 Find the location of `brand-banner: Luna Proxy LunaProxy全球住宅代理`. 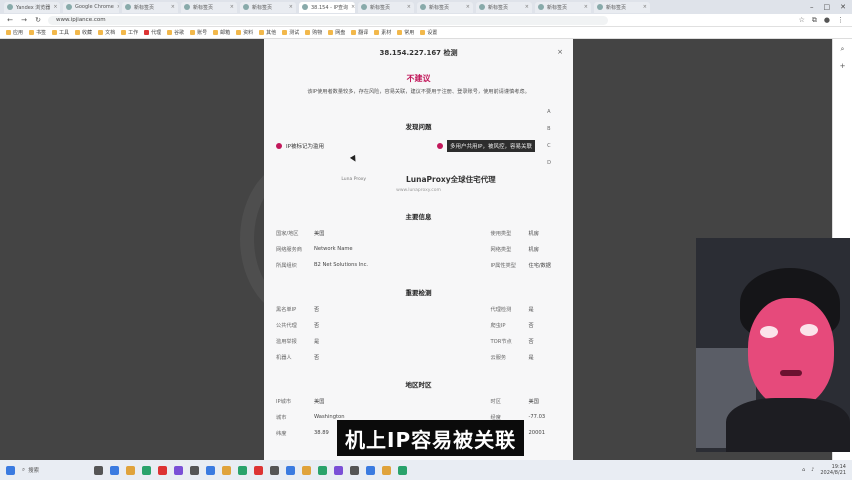

brand-banner: Luna Proxy LunaProxy全球住宅代理 is located at coordinates (418, 179).